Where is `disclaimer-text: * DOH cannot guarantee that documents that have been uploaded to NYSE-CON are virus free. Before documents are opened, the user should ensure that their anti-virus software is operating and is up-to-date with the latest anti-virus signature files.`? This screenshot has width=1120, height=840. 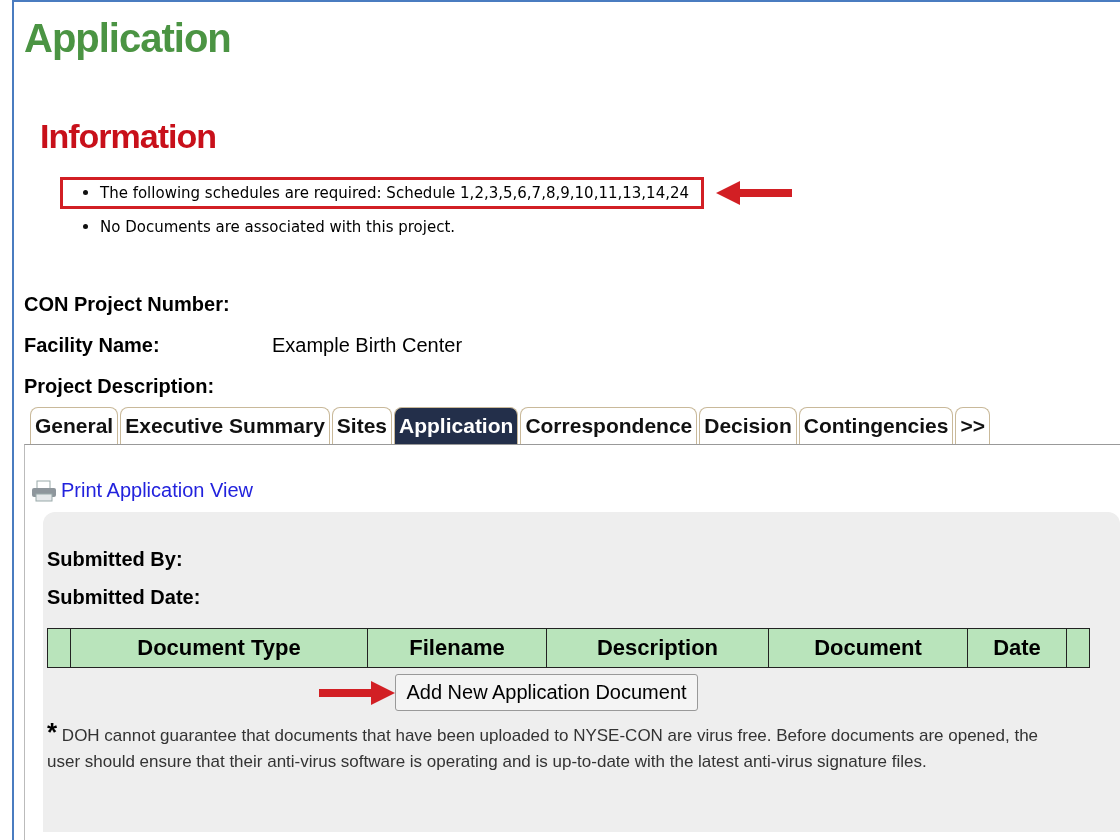 disclaimer-text: * DOH cannot guarantee that documents that have been uploaded to NYSE-CON are virus free. Before documents are opened, the user should ensure that their anti-virus software is operating and is up-to-date with the latest anti-virus signature files. is located at coordinates (543, 746).